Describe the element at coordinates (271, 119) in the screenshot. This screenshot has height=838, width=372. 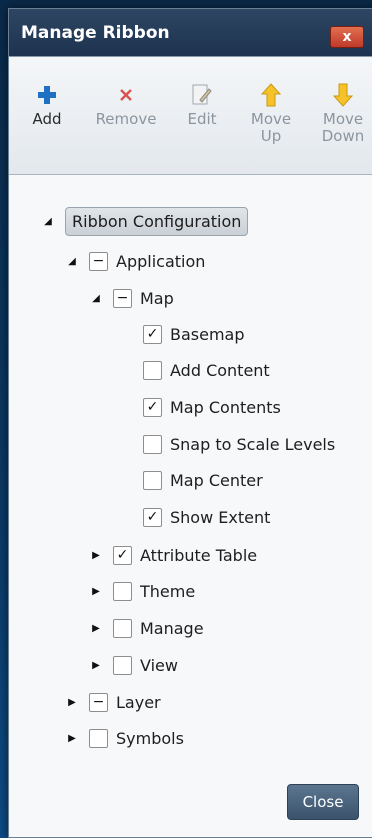
I see `move-up-label-1: Move` at that location.